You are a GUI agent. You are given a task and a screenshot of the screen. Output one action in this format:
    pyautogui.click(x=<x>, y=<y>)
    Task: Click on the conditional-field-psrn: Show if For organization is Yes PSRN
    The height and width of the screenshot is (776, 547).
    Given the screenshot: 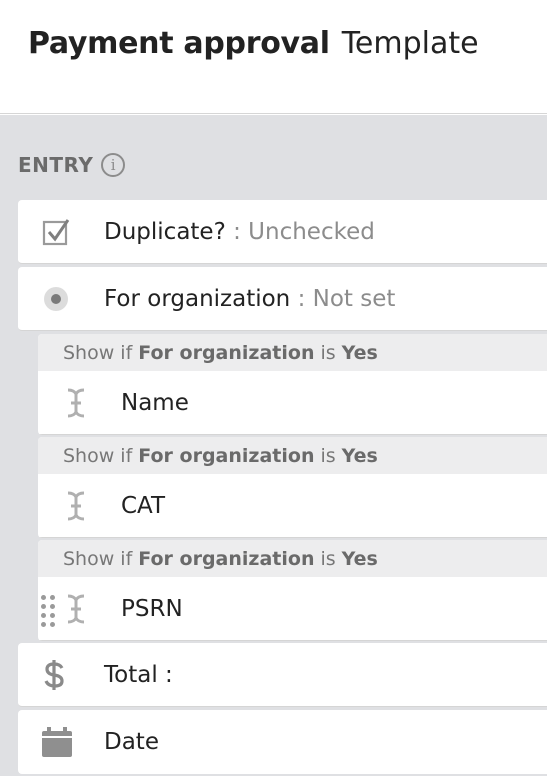 What is the action you would take?
    pyautogui.click(x=292, y=590)
    